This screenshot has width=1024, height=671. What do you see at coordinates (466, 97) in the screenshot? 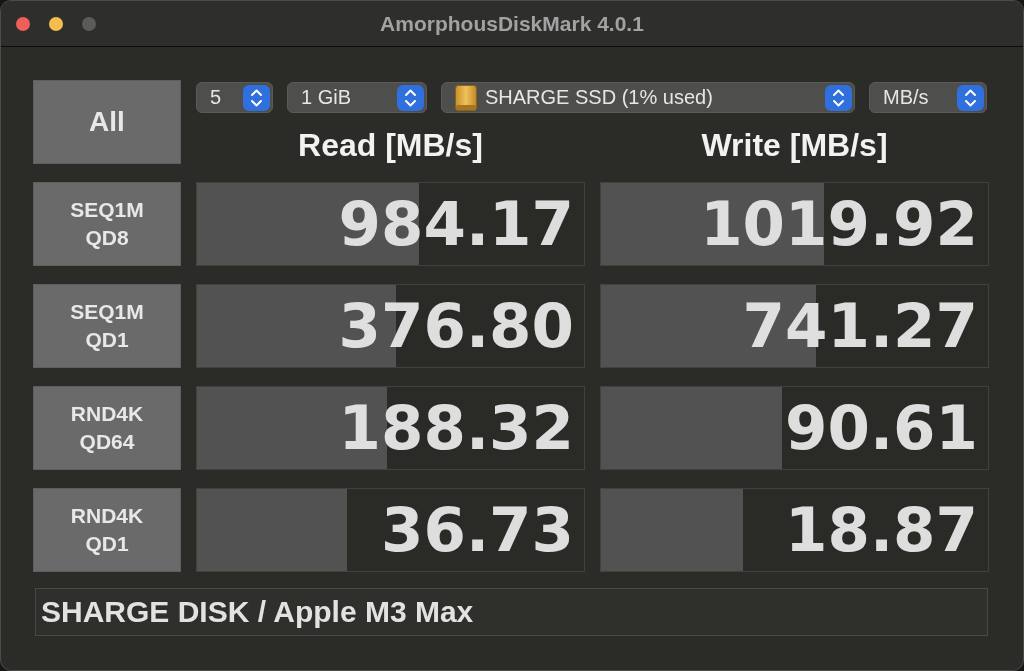
I see `drive-icon` at bounding box center [466, 97].